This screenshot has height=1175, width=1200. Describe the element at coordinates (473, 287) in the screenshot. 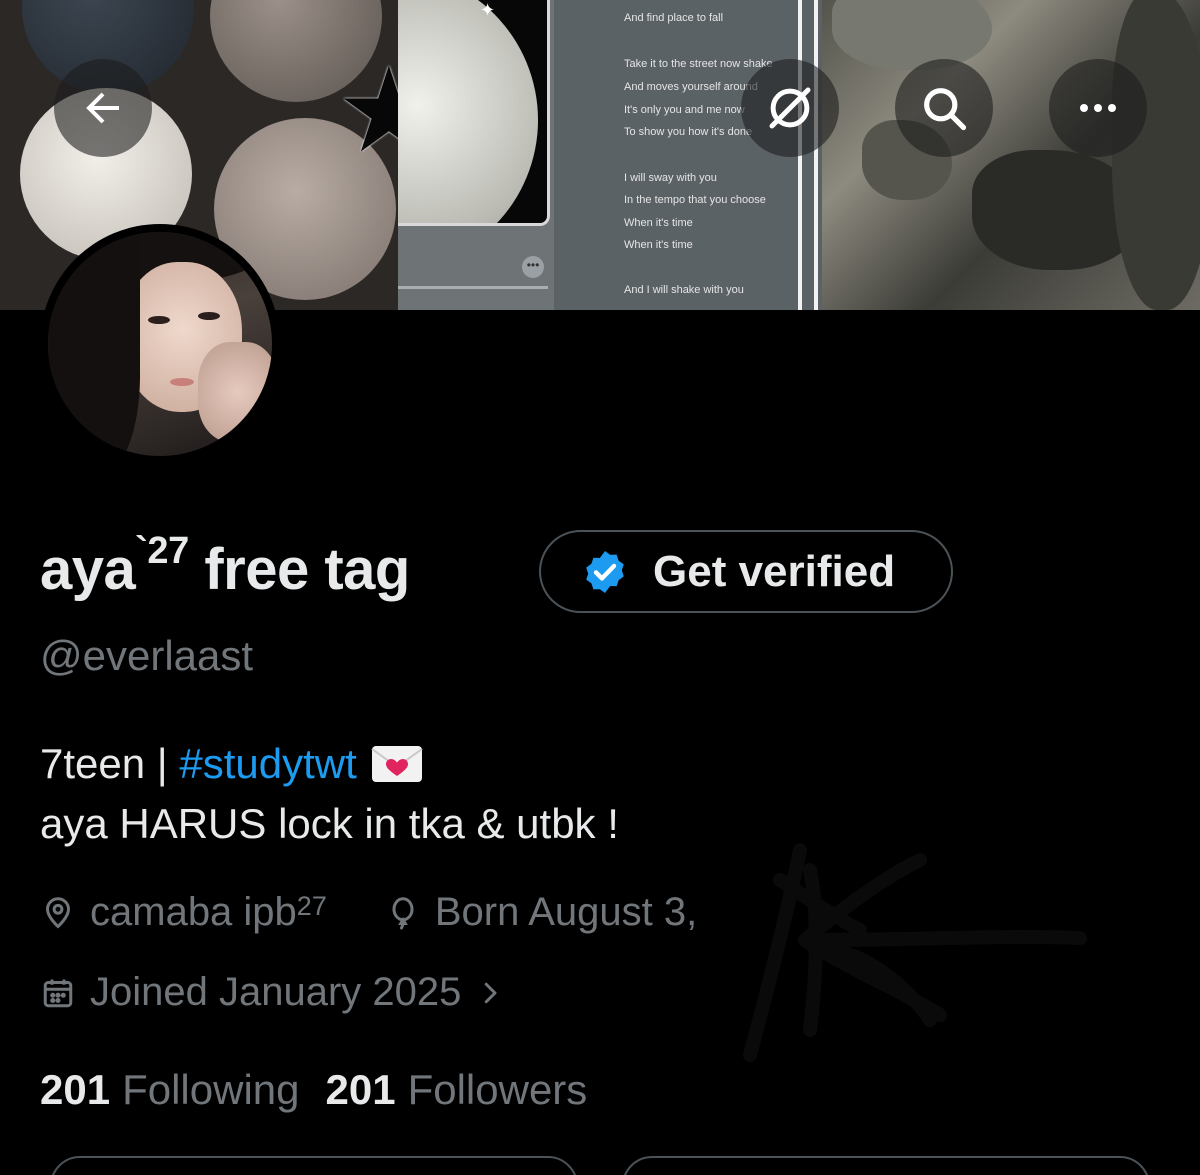

I see `scrub-bar` at that location.